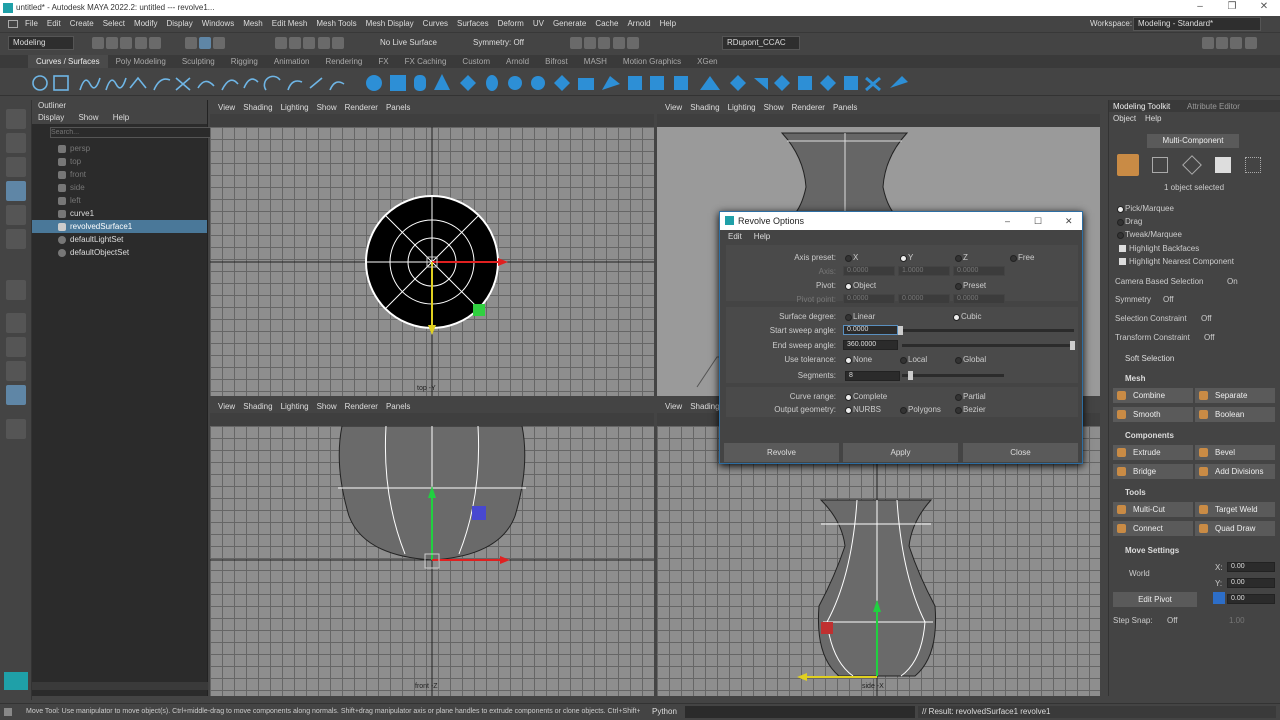 Image resolution: width=1280 pixels, height=720 pixels. I want to click on snap-surface-icon, so click(337, 43).